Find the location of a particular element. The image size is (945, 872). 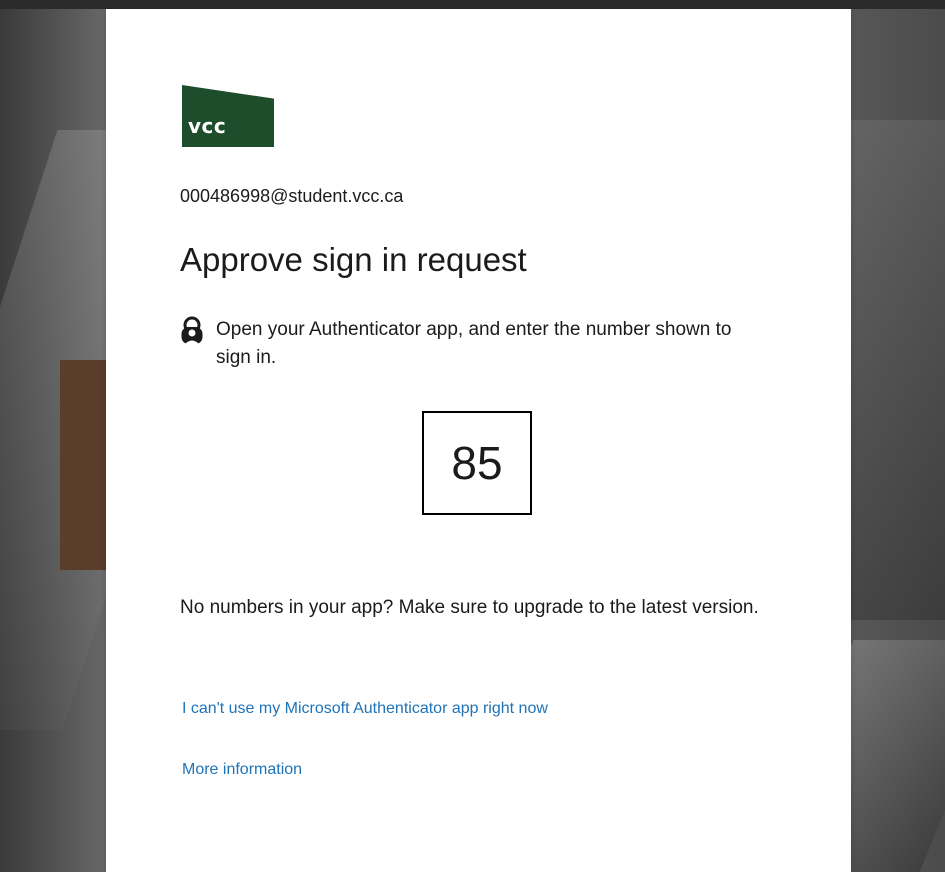

page-title: Approve sign in request is located at coordinates (353, 259).